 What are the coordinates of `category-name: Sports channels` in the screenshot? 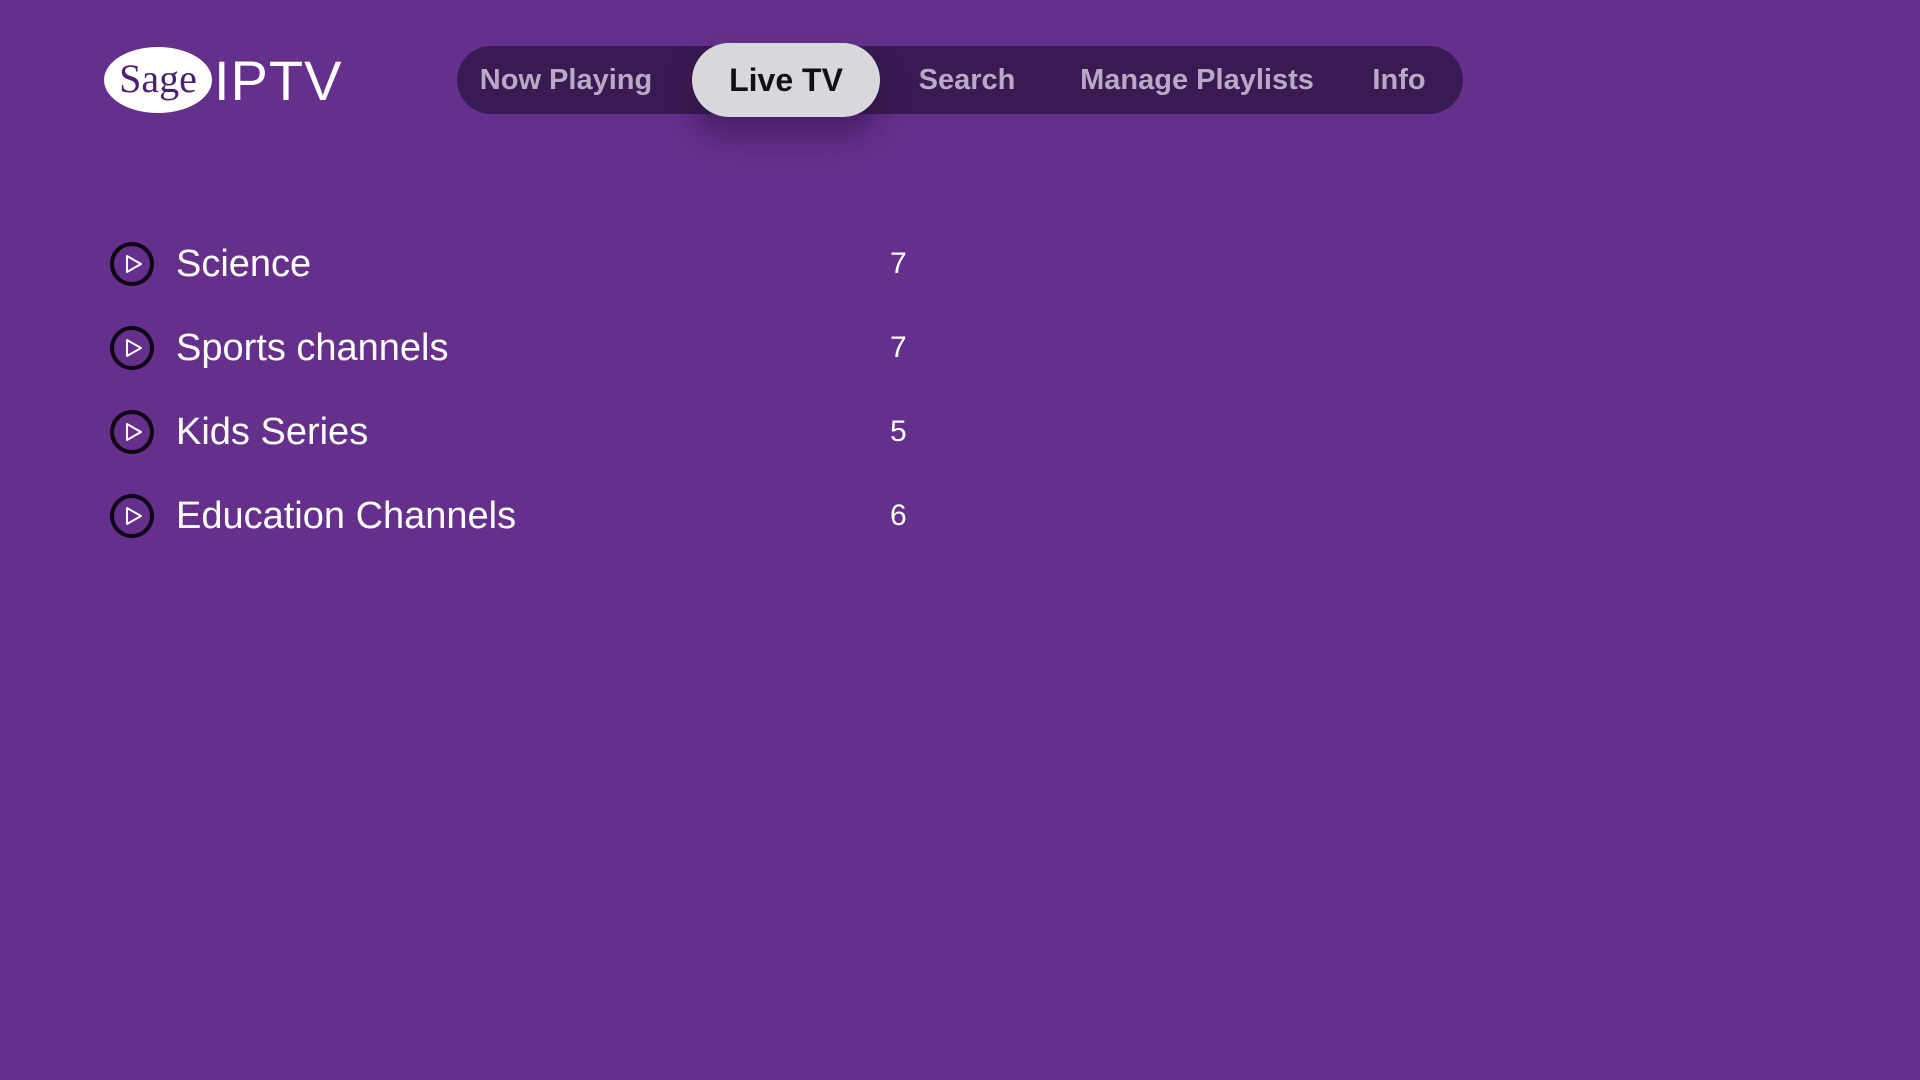 It's located at (312, 347).